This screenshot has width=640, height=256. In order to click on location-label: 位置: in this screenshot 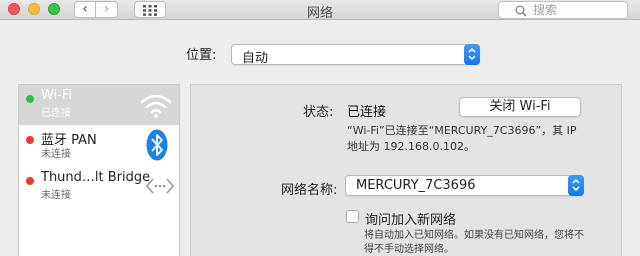, I will do `click(201, 55)`.